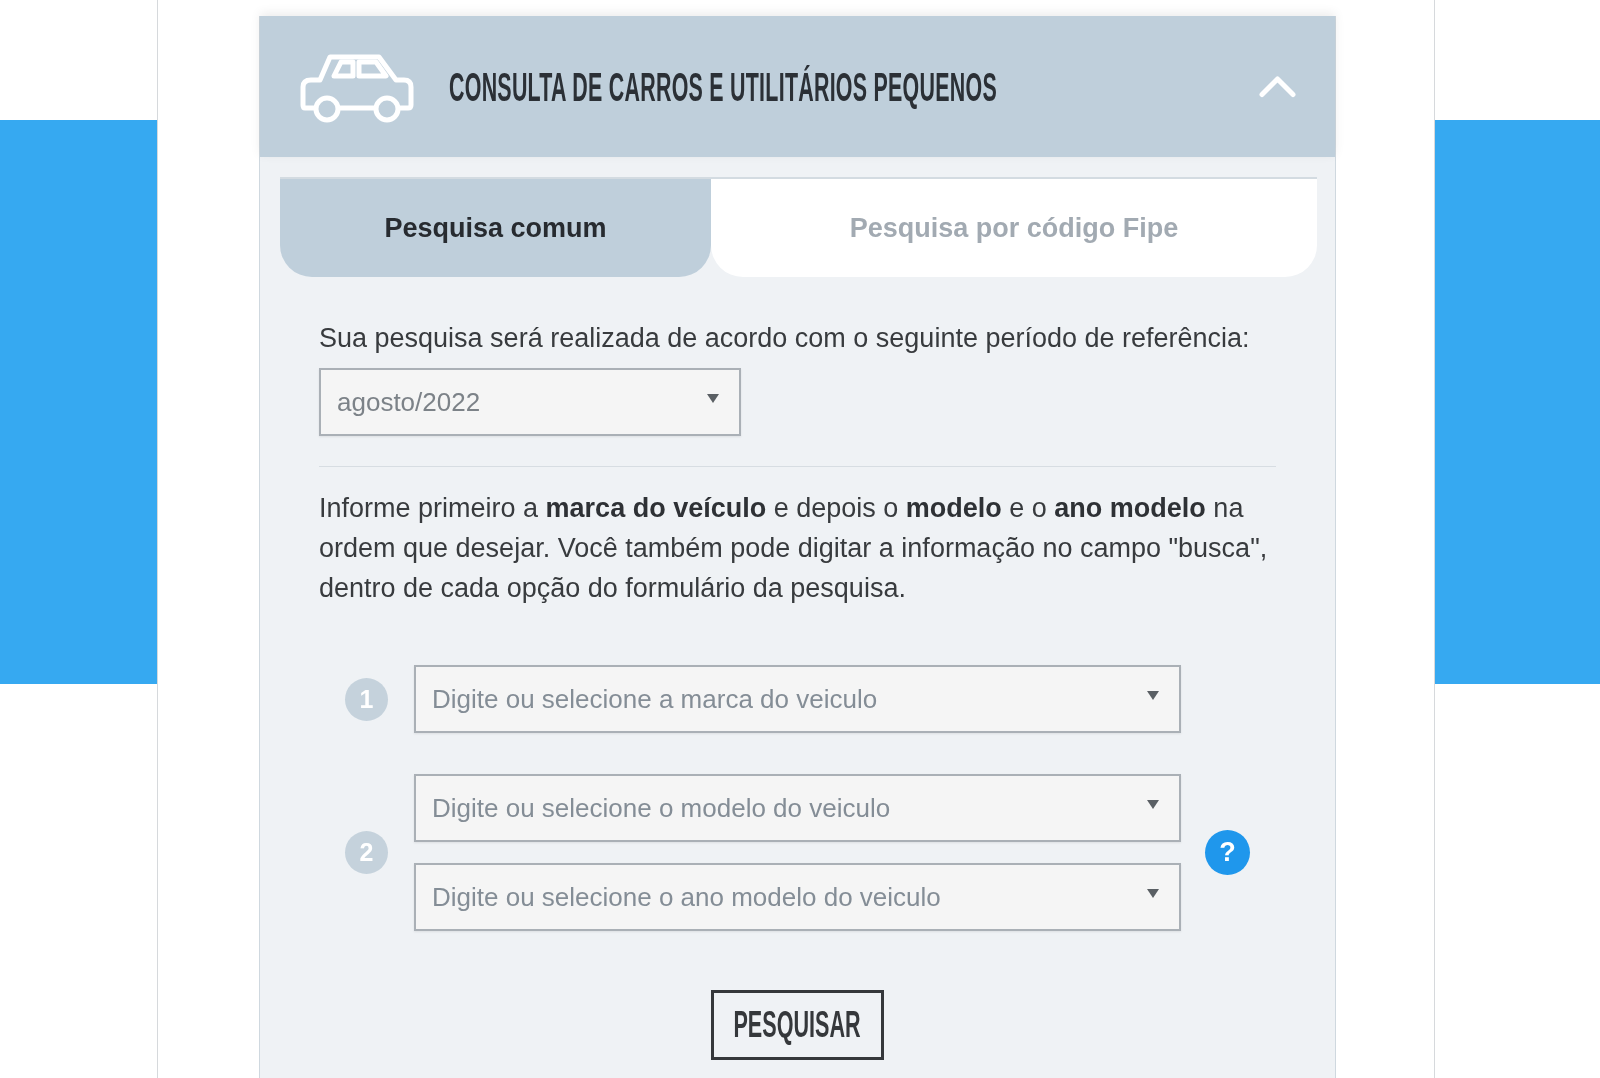  Describe the element at coordinates (797, 808) in the screenshot. I see `dropdown-field: Digite ou selecione o modelo do veiculo` at that location.